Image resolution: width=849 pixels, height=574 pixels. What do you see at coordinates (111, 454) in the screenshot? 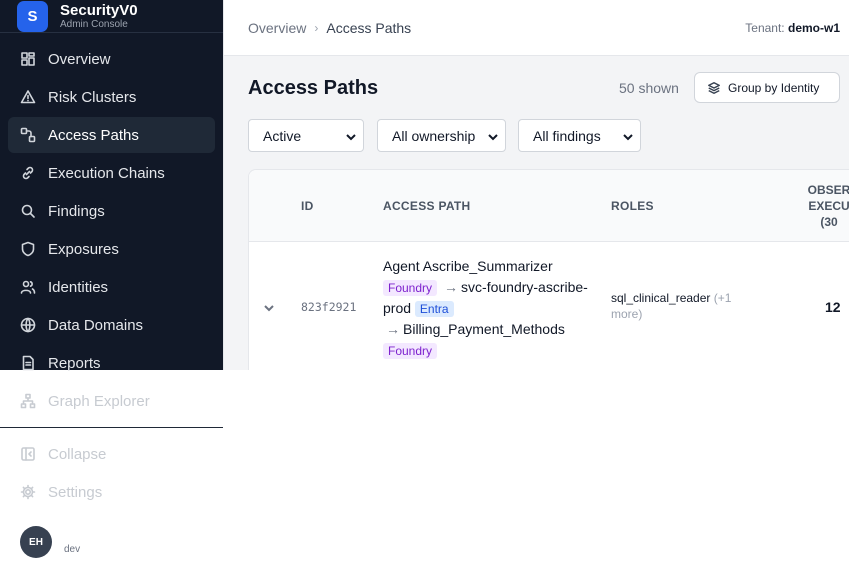
I see `collapse-button: Collapse` at bounding box center [111, 454].